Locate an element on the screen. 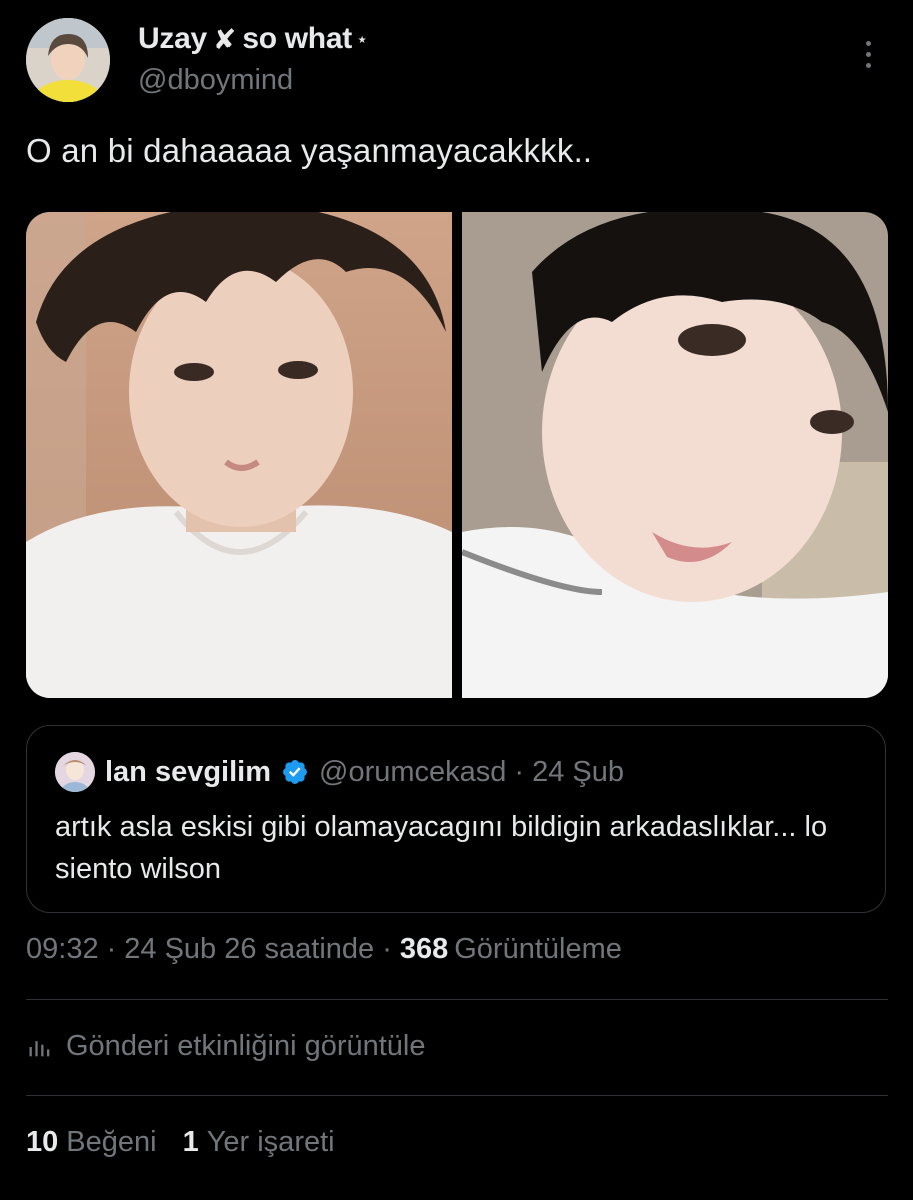 This screenshot has height=1200, width=913. views-count: 368 is located at coordinates (424, 949).